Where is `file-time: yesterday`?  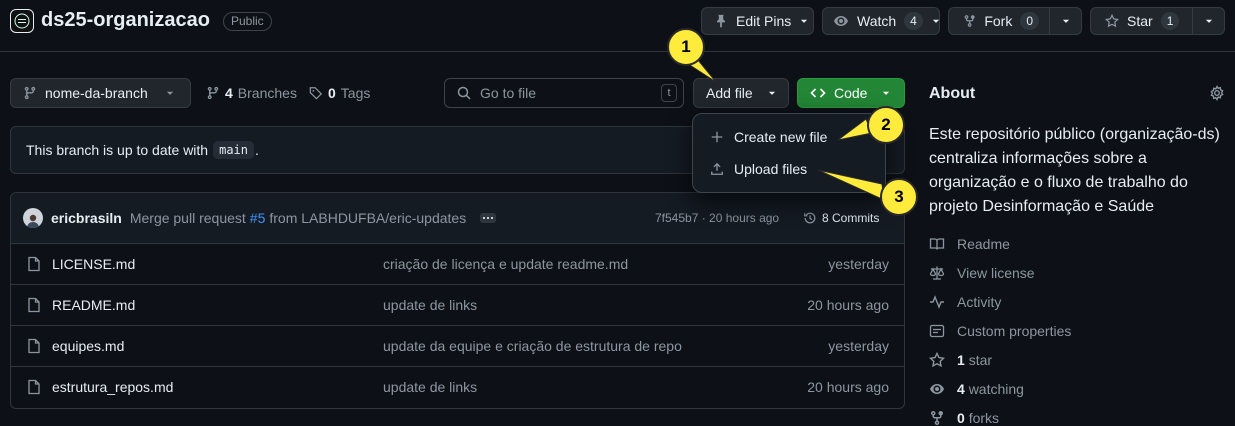 file-time: yesterday is located at coordinates (858, 346).